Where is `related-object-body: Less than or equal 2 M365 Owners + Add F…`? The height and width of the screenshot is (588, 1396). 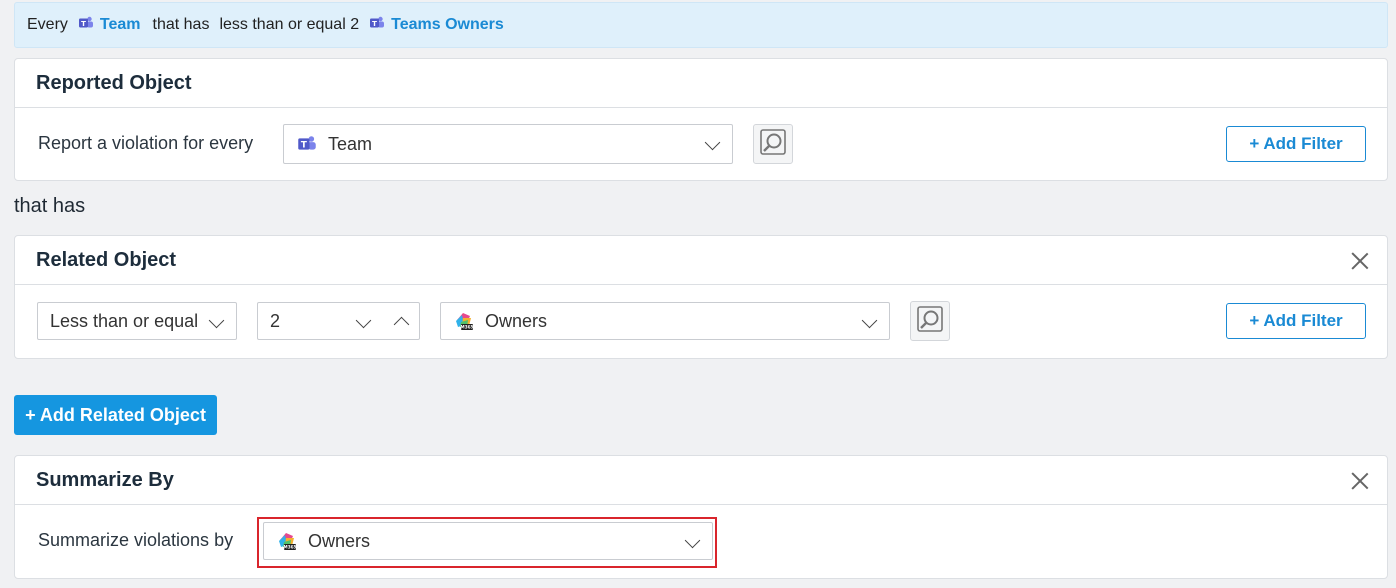
related-object-body: Less than or equal 2 M365 Owners + Add F… is located at coordinates (701, 321).